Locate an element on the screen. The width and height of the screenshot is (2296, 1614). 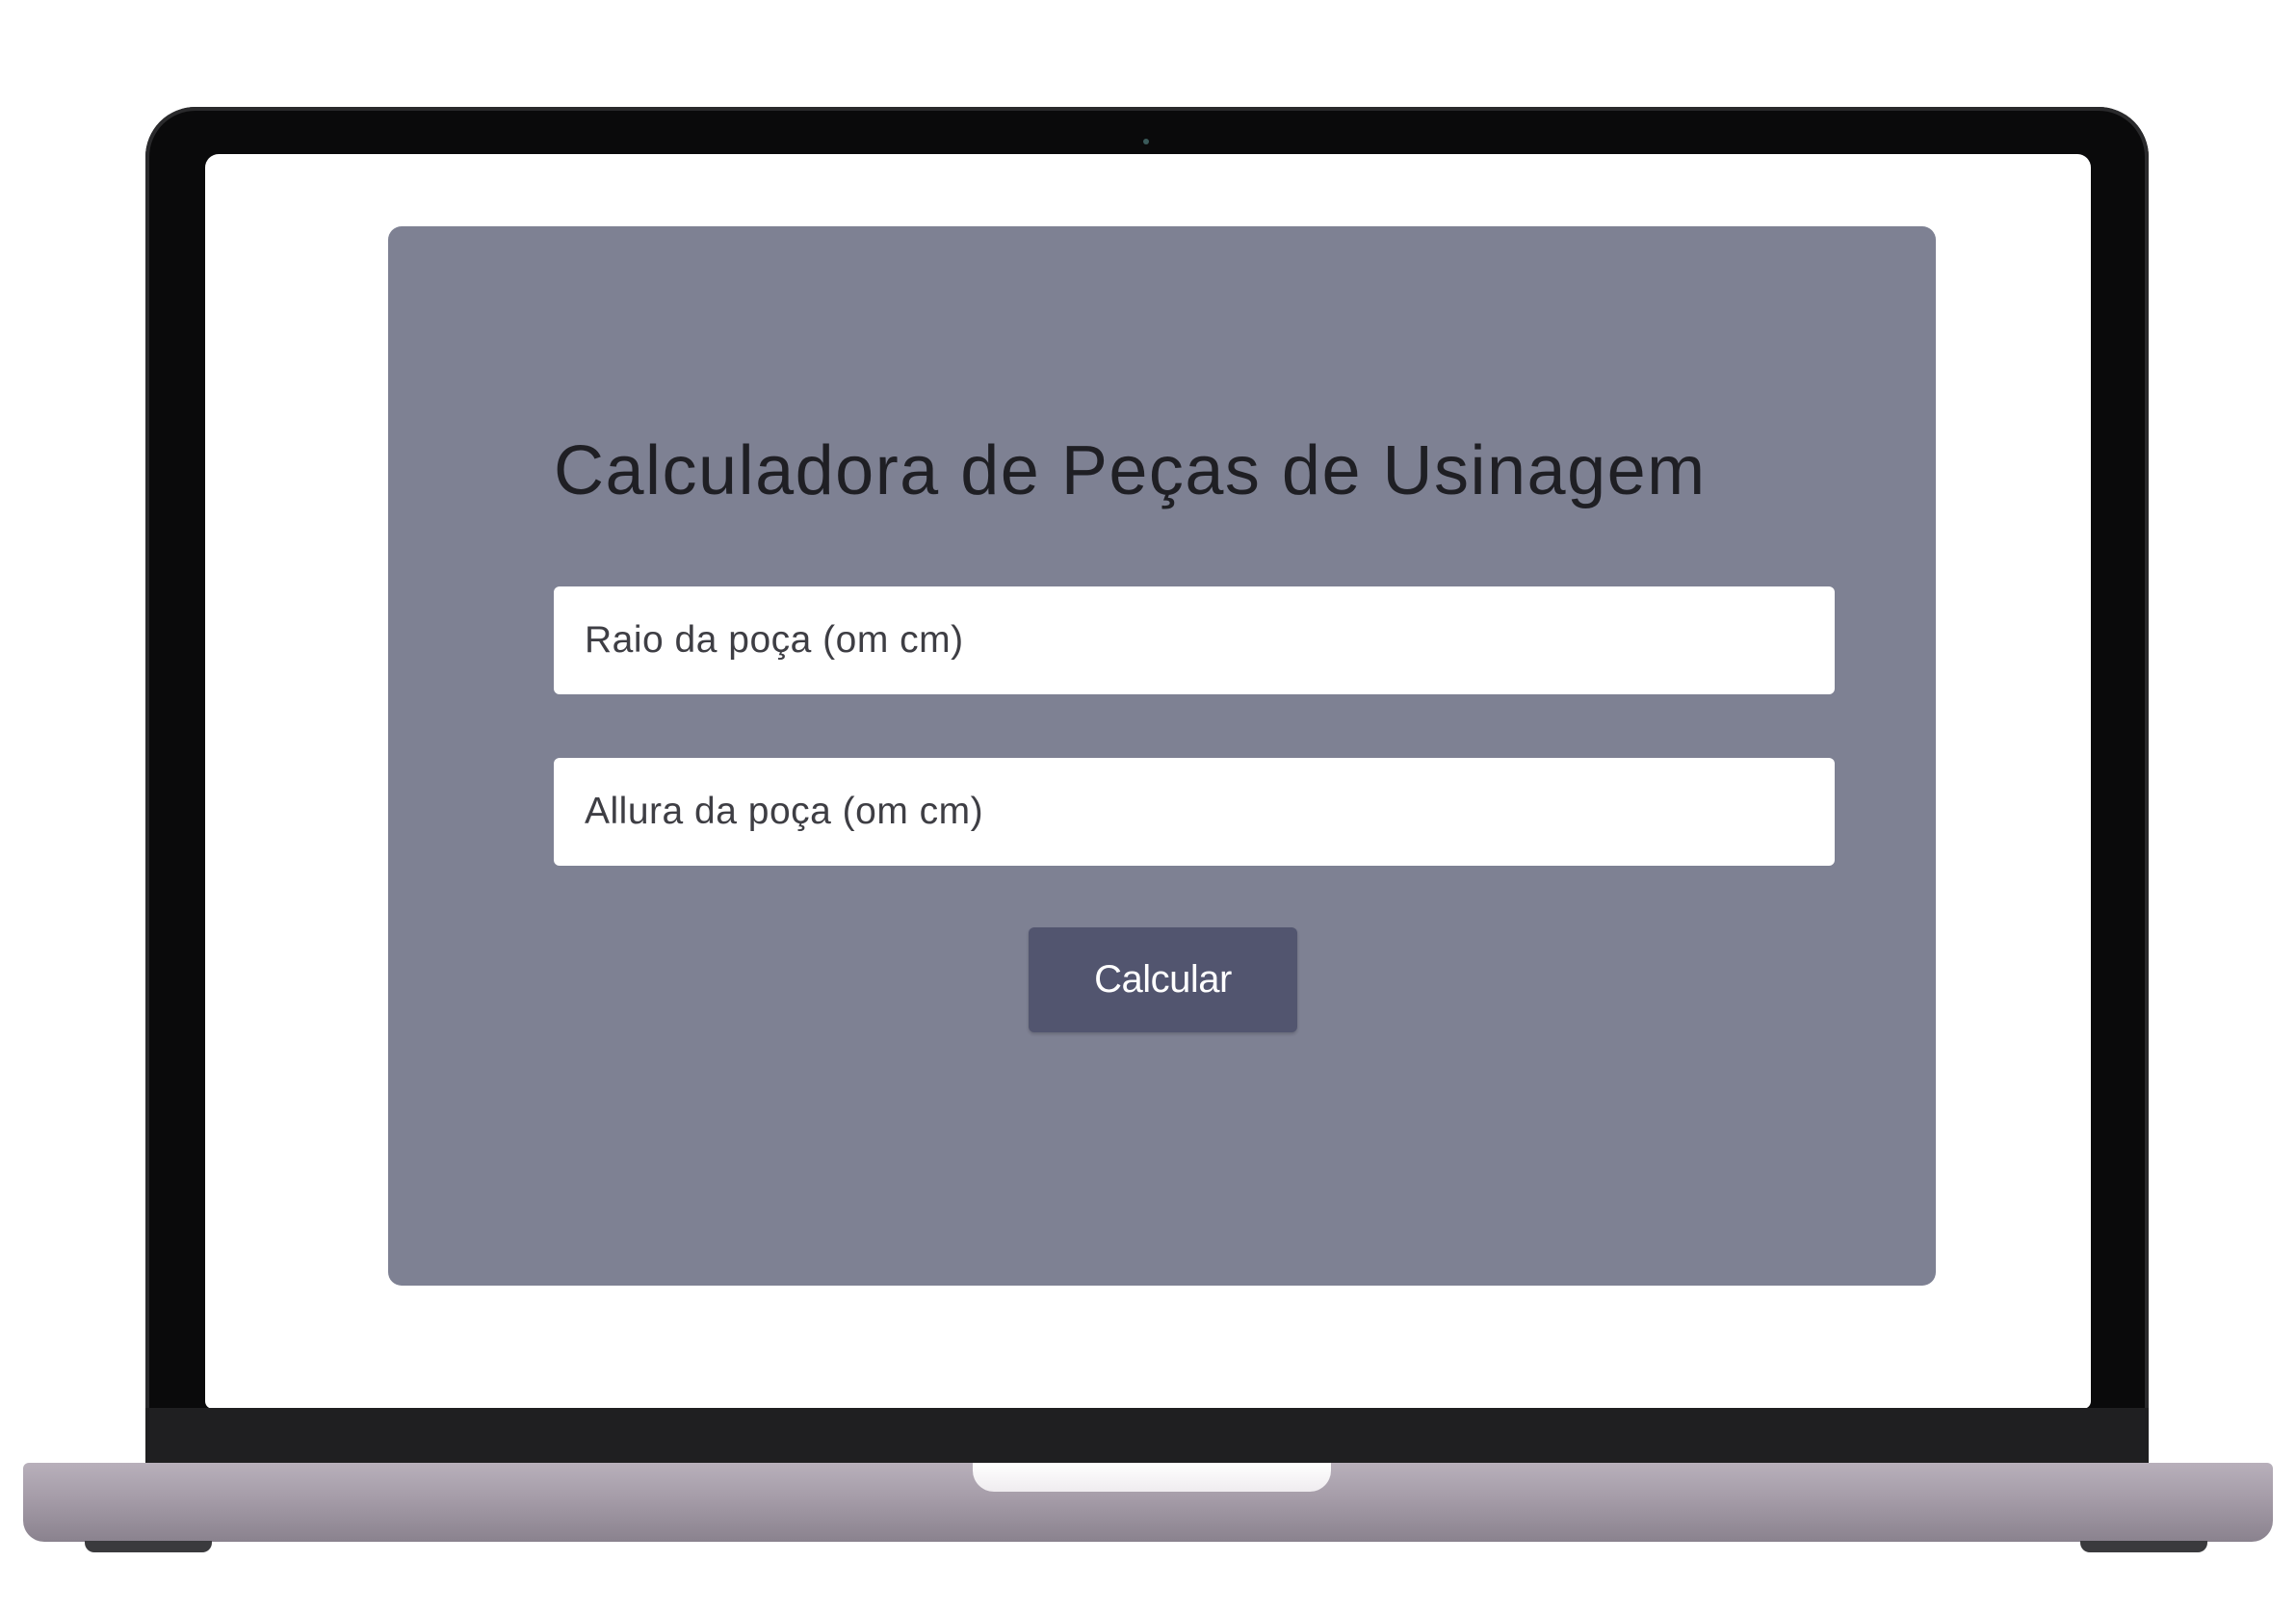
webcam-icon is located at coordinates (1146, 141).